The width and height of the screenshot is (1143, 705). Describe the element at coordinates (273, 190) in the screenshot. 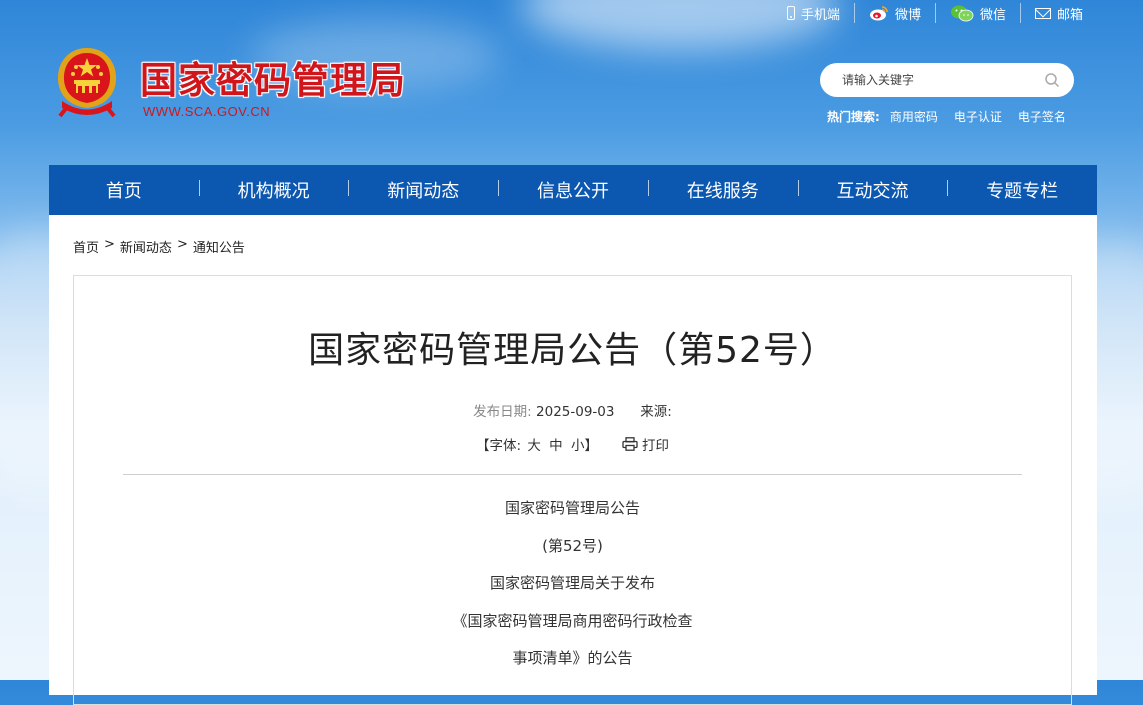

I see `nav-item-about: 机构概况` at that location.